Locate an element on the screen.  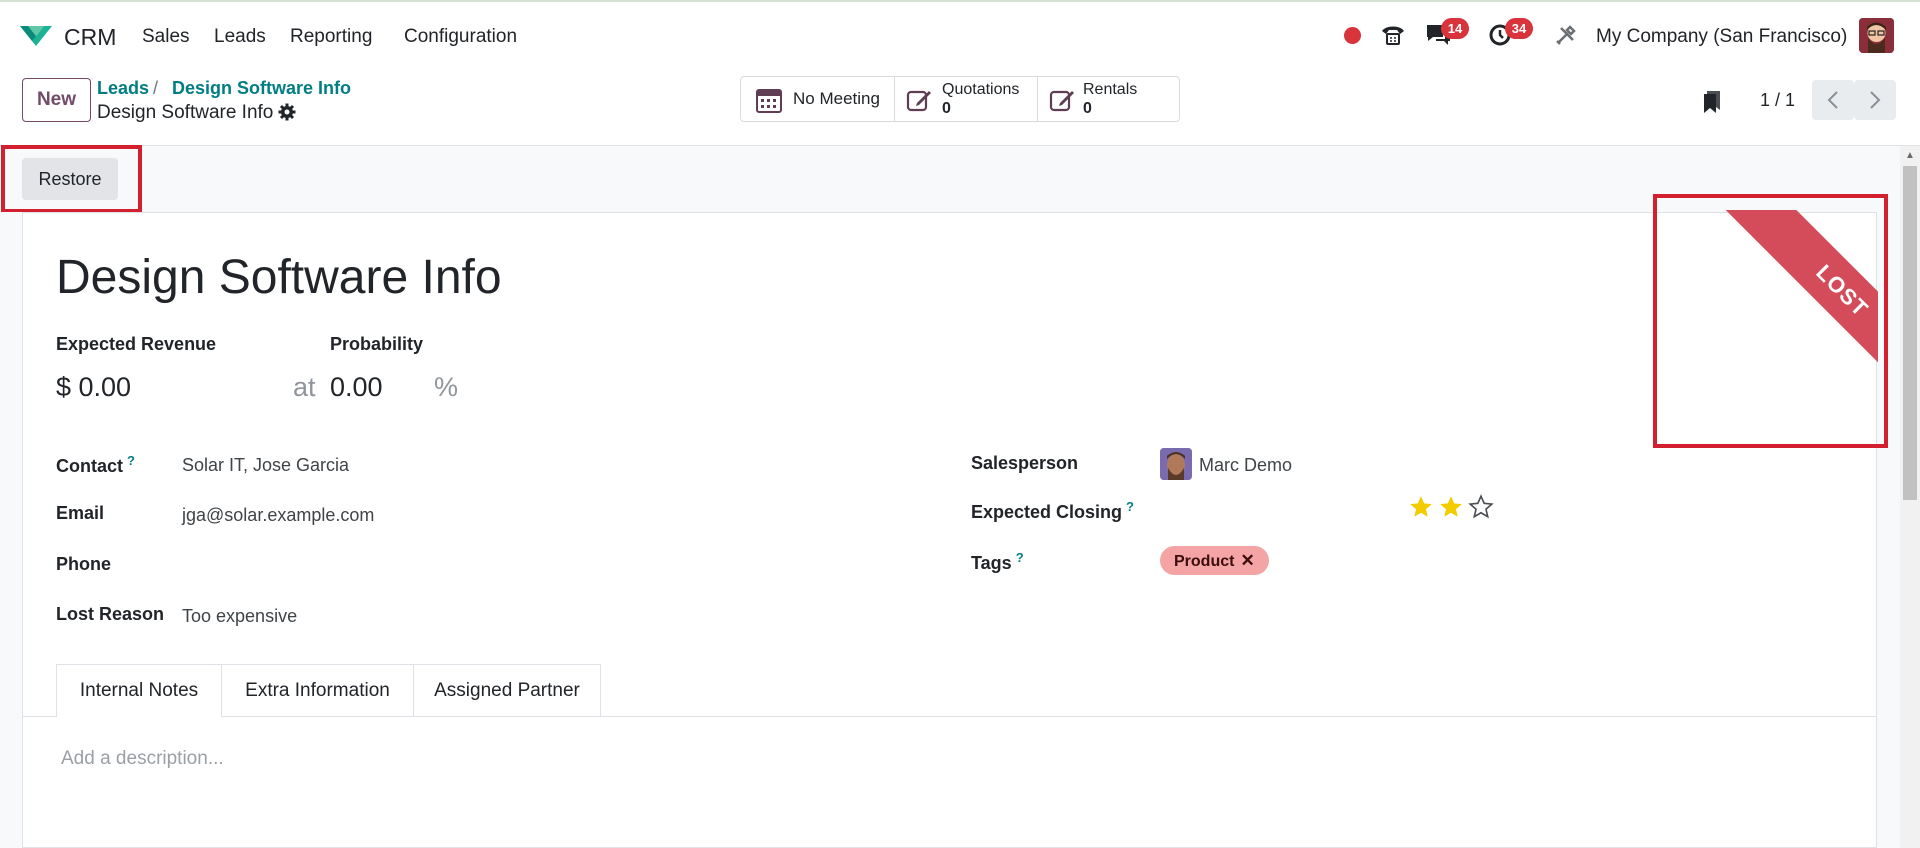
salesperson-avatar is located at coordinates (1176, 464).